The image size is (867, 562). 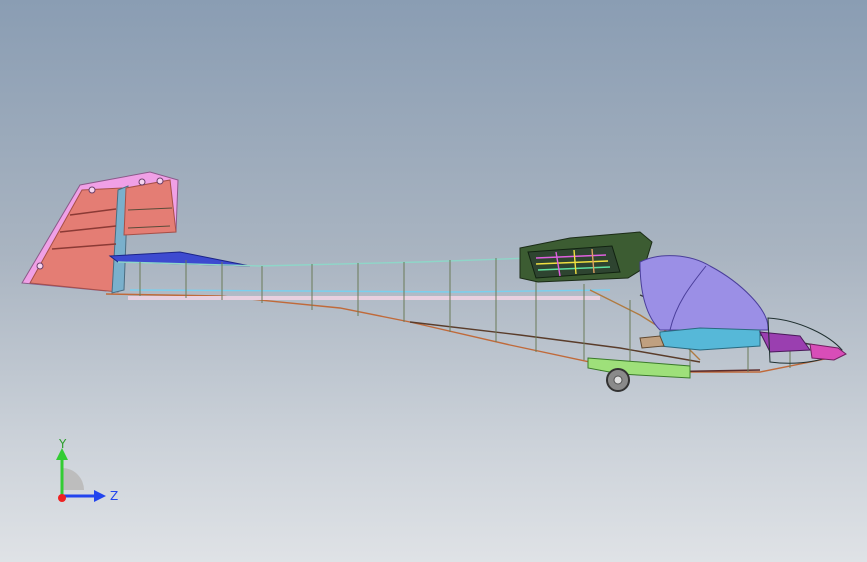 I want to click on control-stick, so click(x=652, y=342).